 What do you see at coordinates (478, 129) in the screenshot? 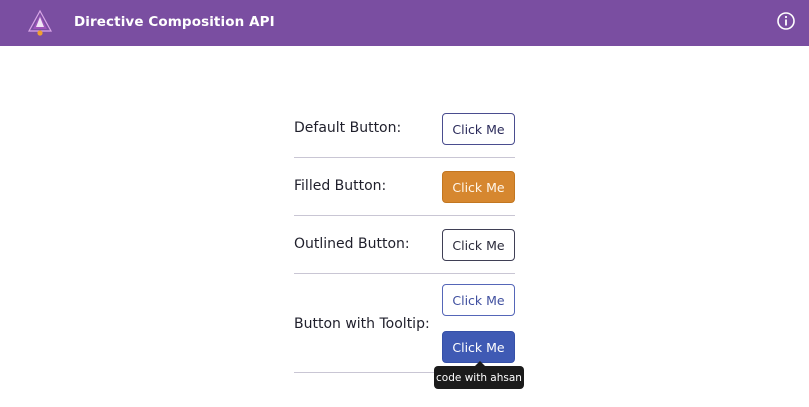
I see `default-click-button: Click Me` at bounding box center [478, 129].